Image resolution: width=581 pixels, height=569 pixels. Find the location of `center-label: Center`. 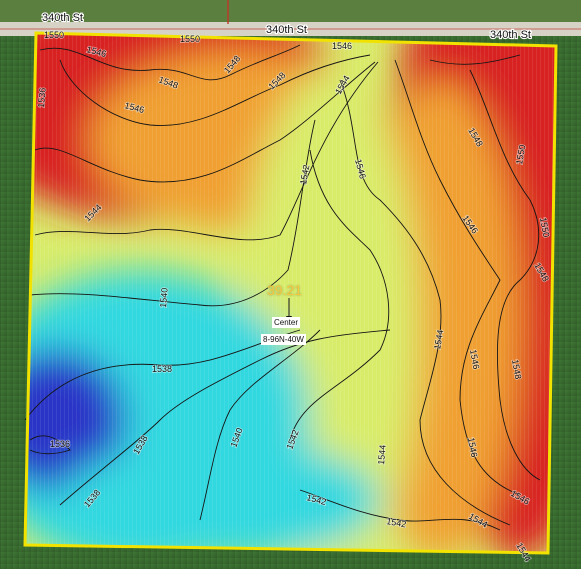

center-label: Center is located at coordinates (286, 322).